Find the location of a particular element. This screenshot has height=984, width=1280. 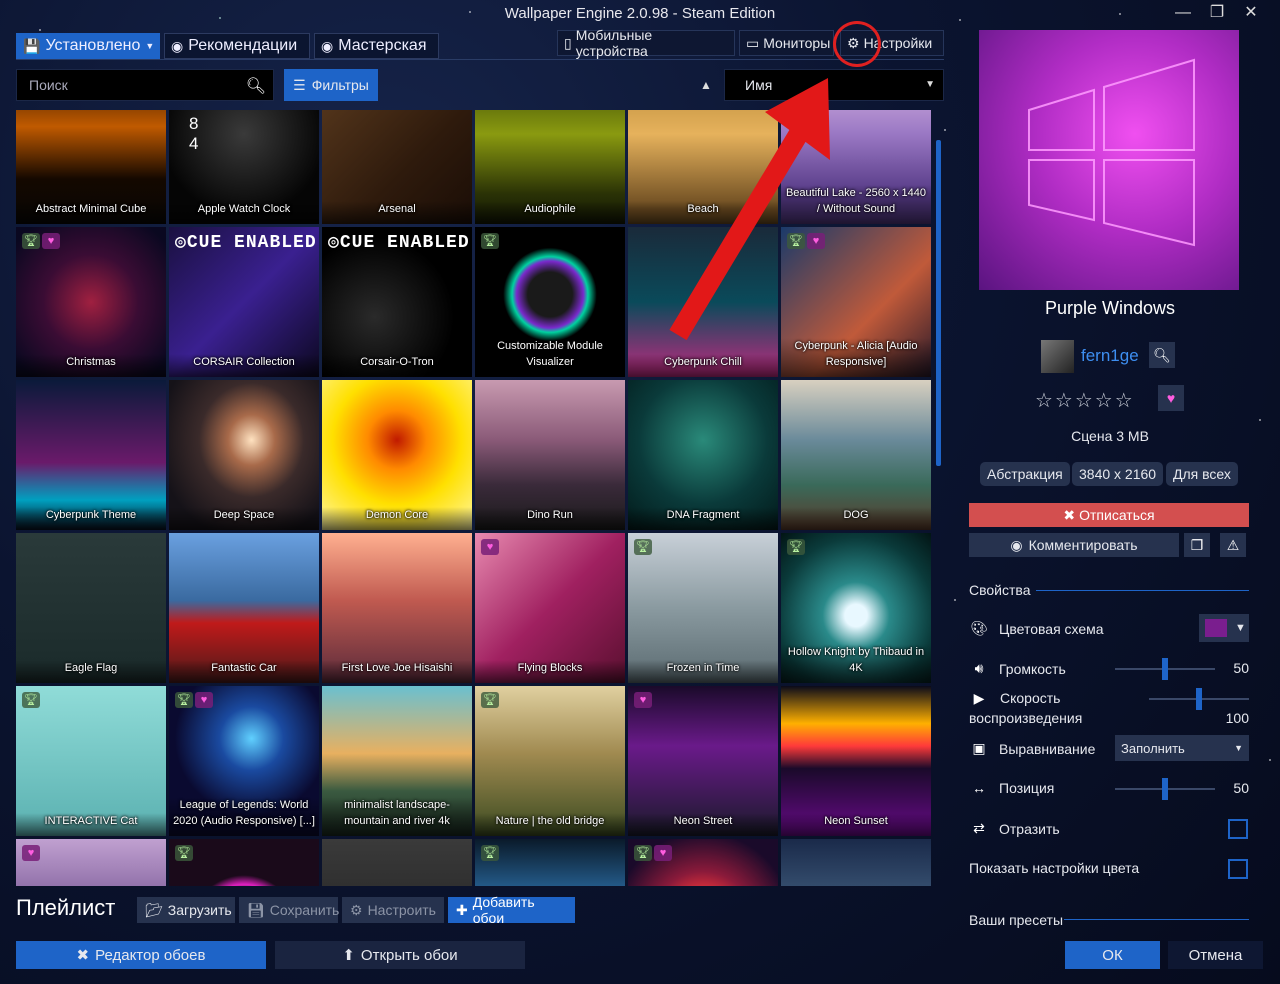

playlist-load-button: 📂︎ Загрузить is located at coordinates (186, 910).